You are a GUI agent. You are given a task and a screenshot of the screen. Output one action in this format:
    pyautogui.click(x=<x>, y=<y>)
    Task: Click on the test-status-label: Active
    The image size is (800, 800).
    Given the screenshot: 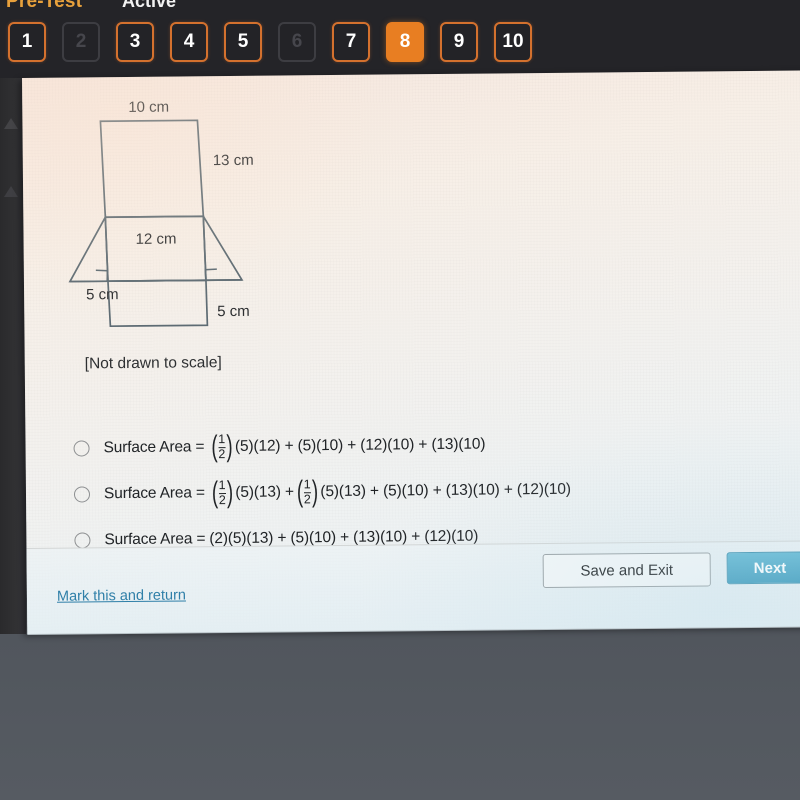 What is the action you would take?
    pyautogui.click(x=149, y=5)
    